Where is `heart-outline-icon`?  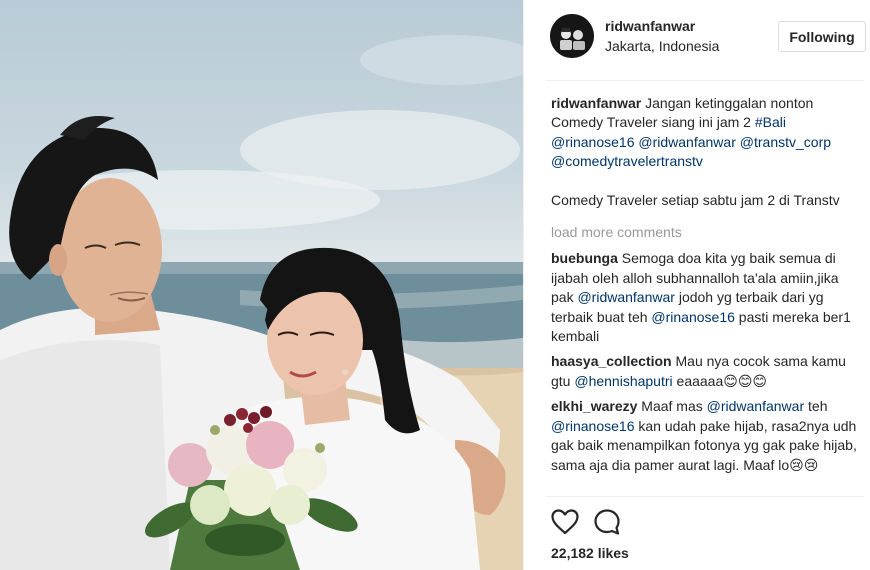
heart-outline-icon is located at coordinates (565, 522).